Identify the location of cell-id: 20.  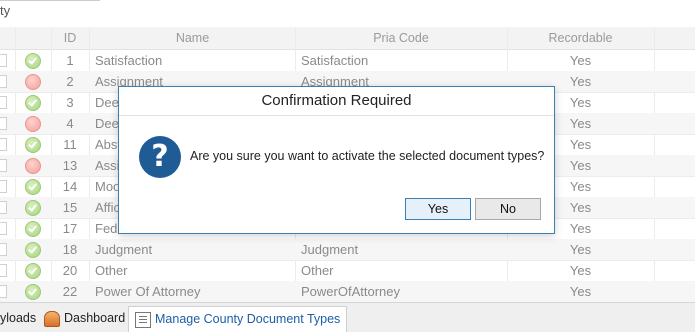
(70, 270).